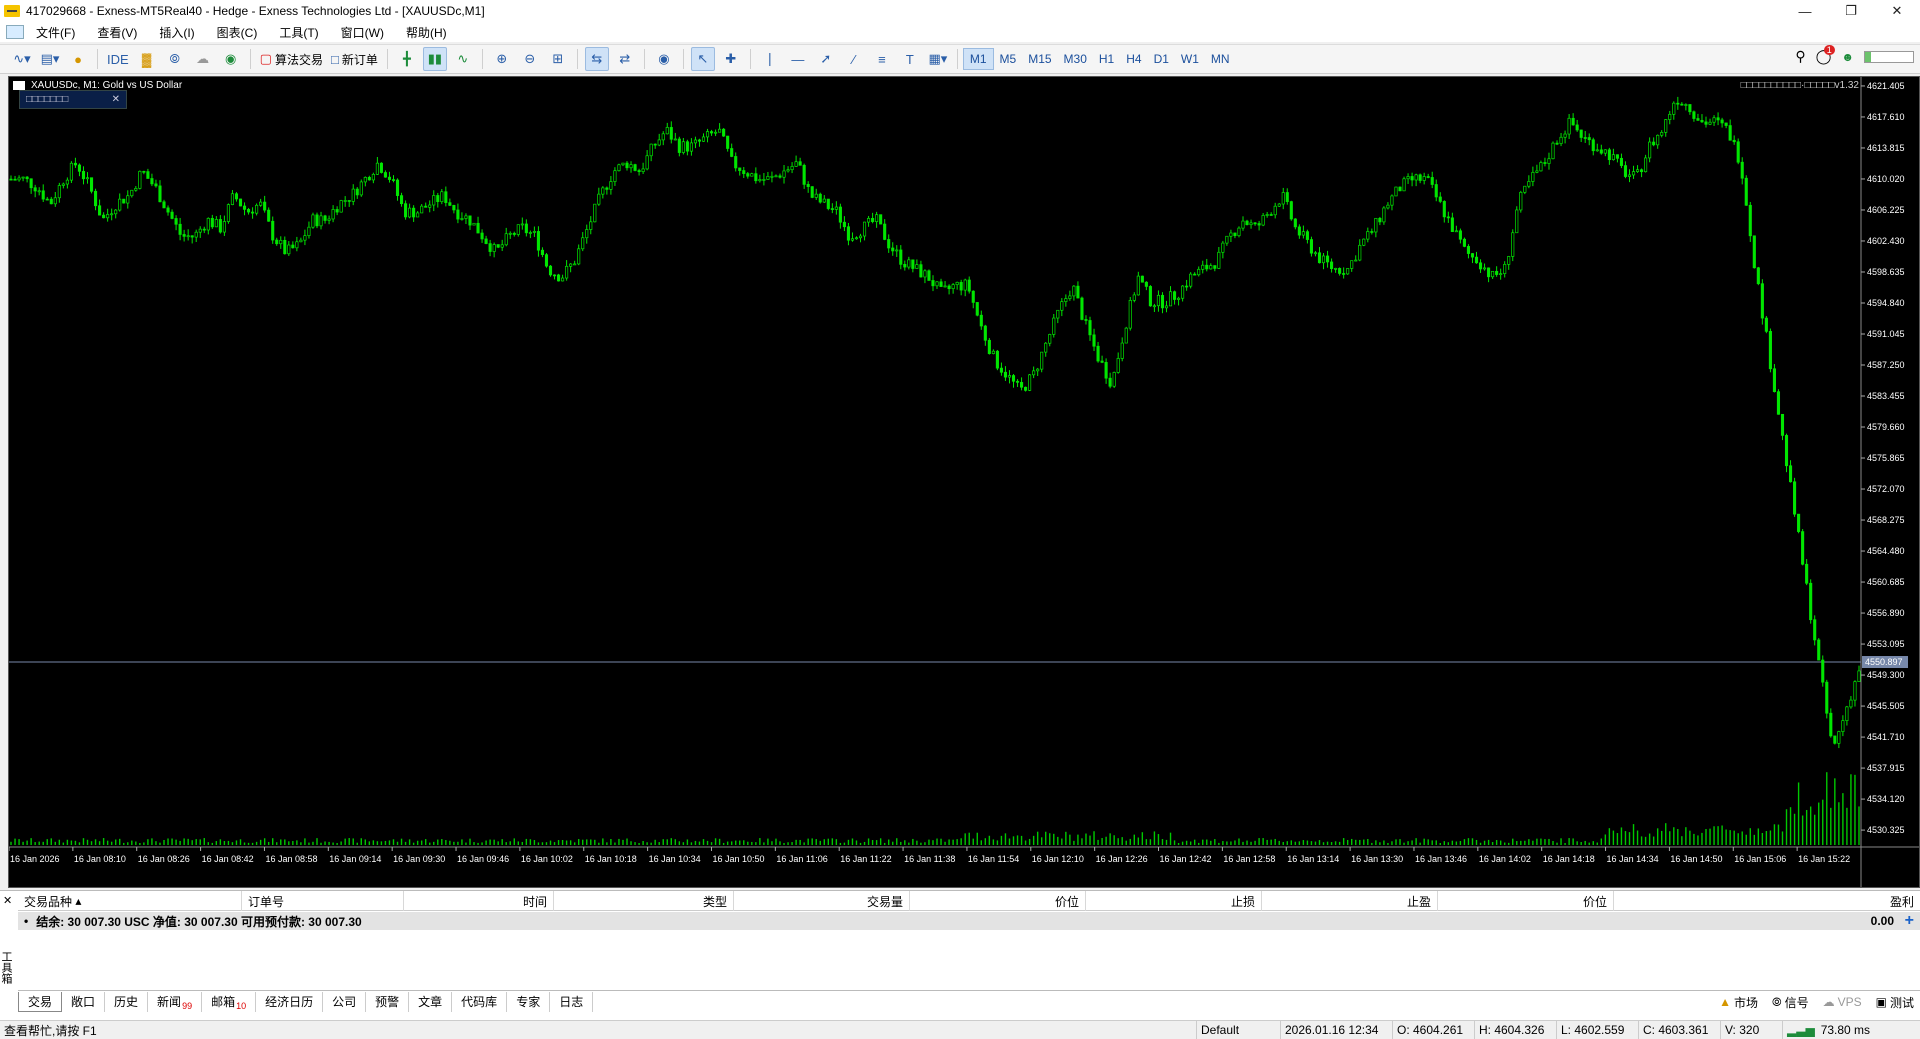 The image size is (1920, 1039). Describe the element at coordinates (479, 901) in the screenshot. I see `col-time: 时间` at that location.